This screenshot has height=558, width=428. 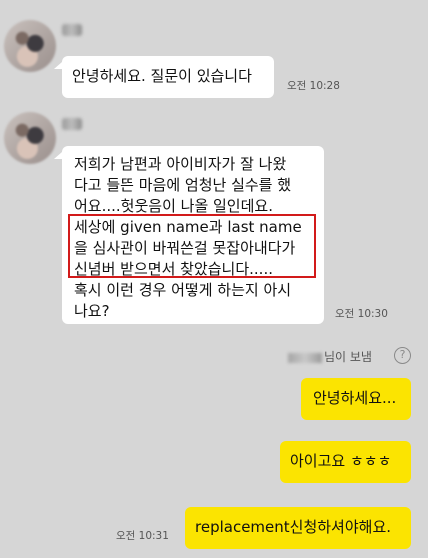 I want to click on sent-by-notice: 님이 보냄, so click(x=330, y=356).